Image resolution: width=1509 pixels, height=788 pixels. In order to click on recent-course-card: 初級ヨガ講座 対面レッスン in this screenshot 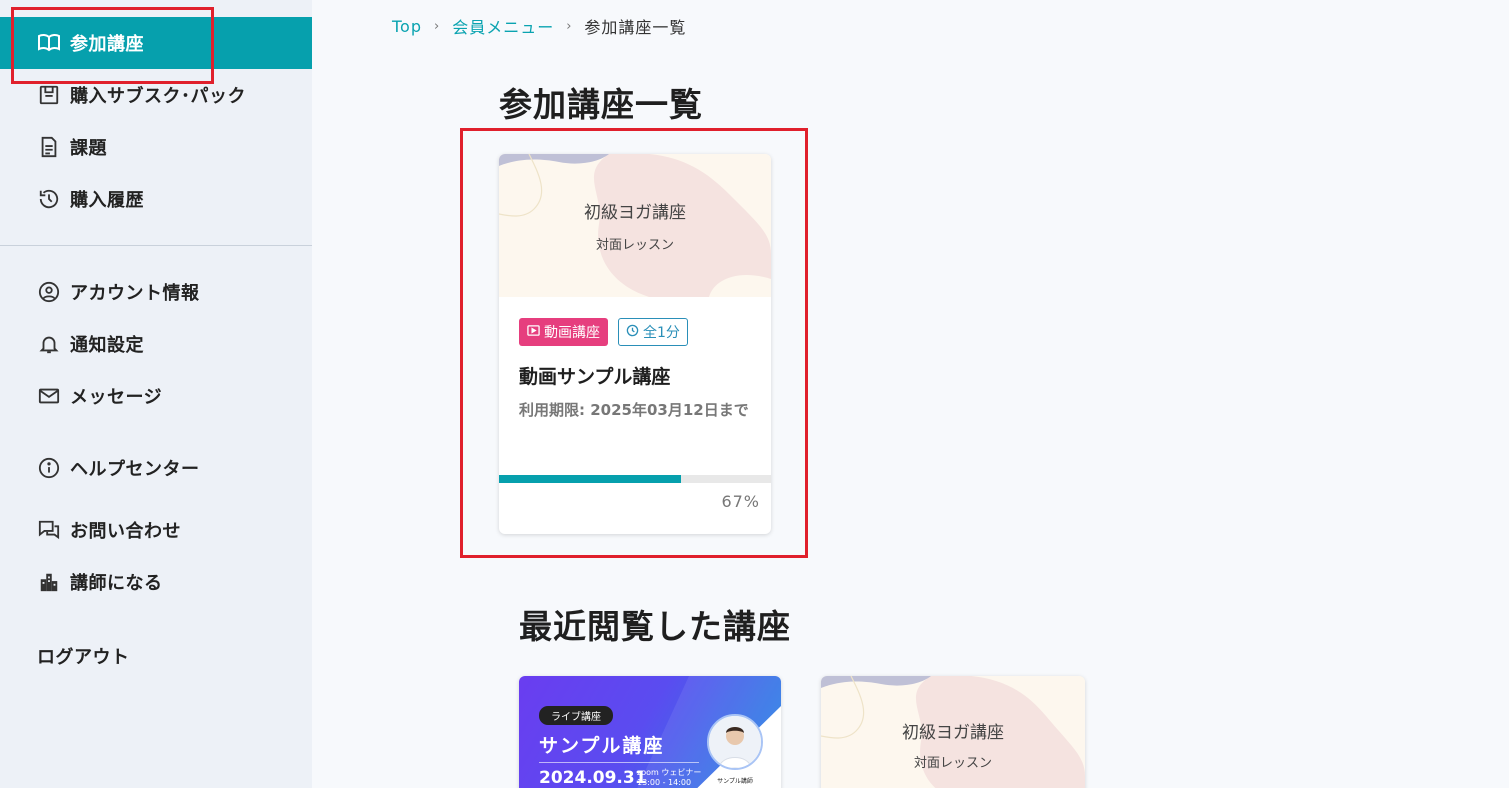, I will do `click(953, 732)`.